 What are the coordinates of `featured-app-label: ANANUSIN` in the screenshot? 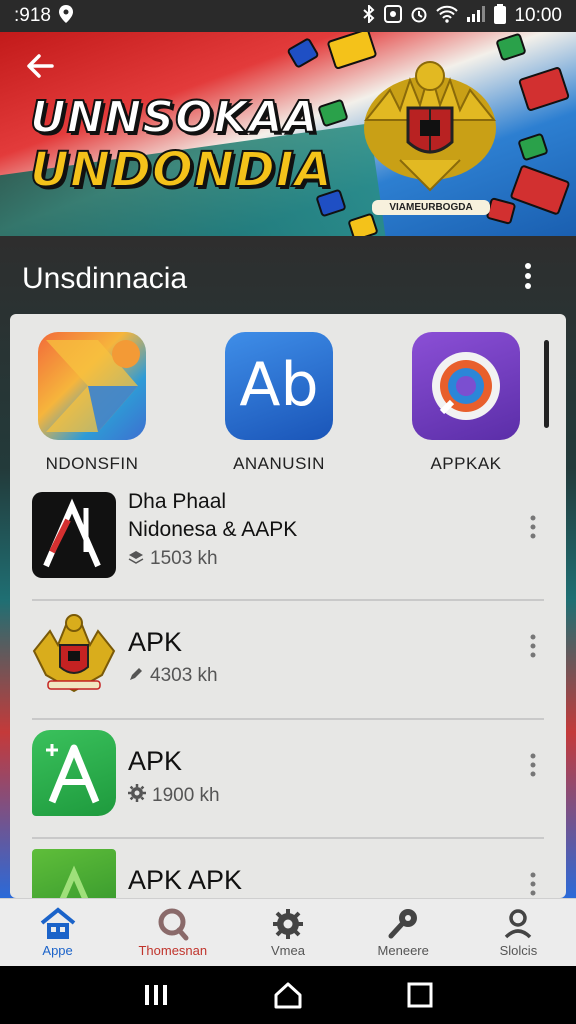 It's located at (279, 463).